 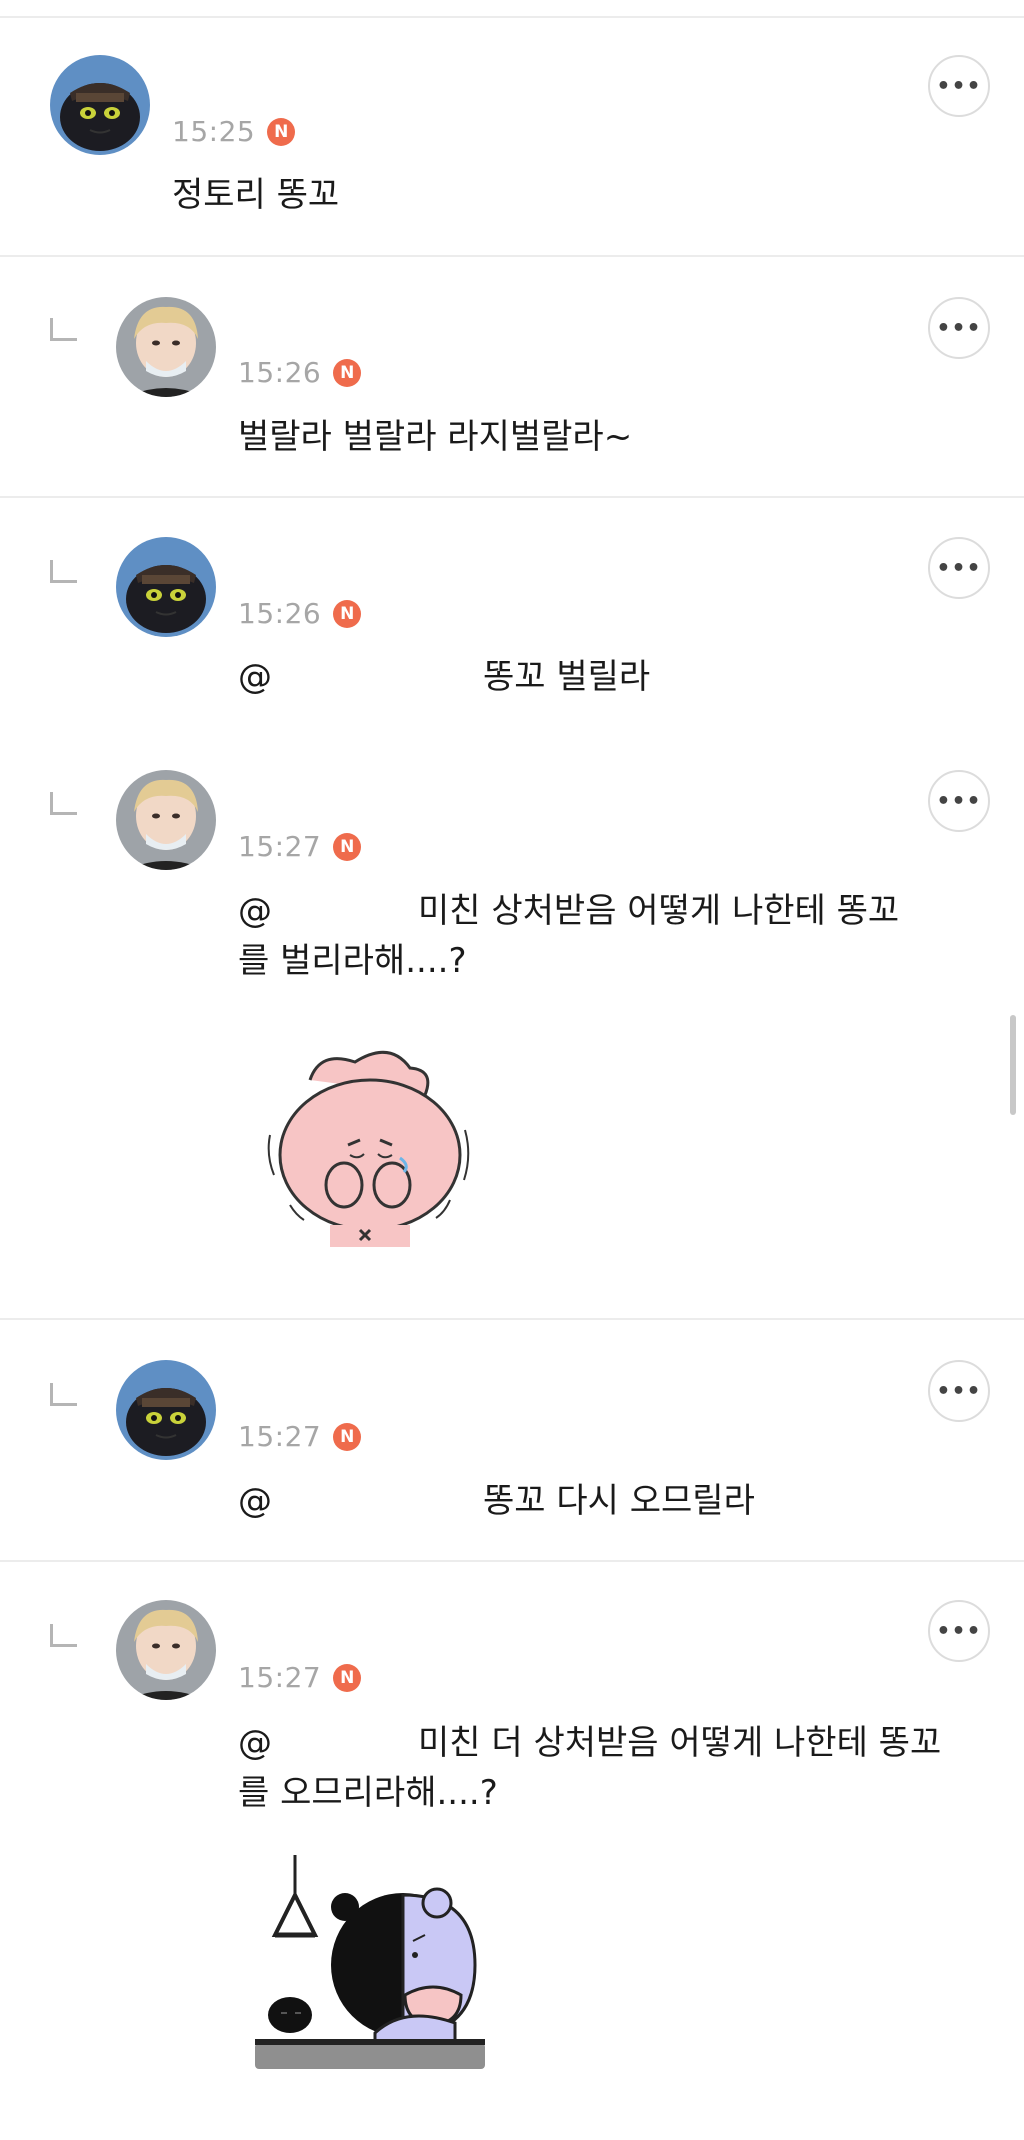 I want to click on comment-line: 똥꼬 다시 오므릴라, so click(x=619, y=1501).